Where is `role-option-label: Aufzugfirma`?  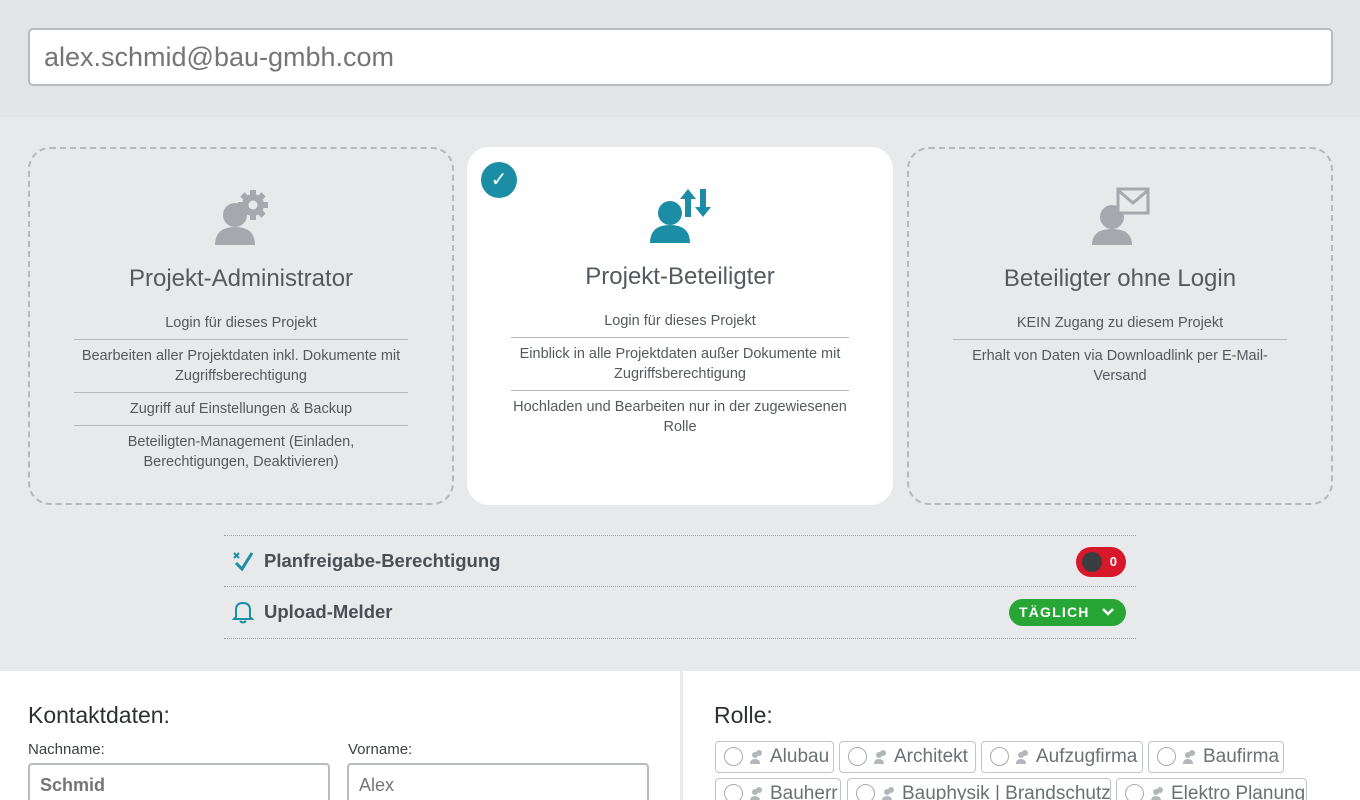 role-option-label: Aufzugfirma is located at coordinates (1087, 756).